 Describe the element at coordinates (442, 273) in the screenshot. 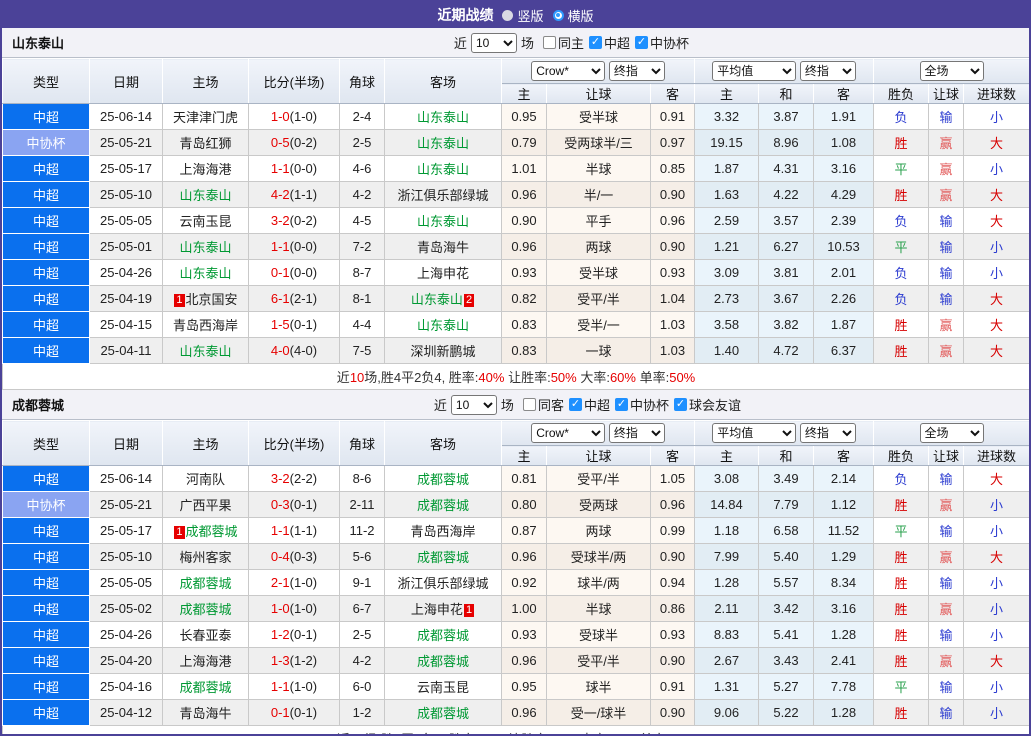

I see `team-name: 上海申花` at that location.